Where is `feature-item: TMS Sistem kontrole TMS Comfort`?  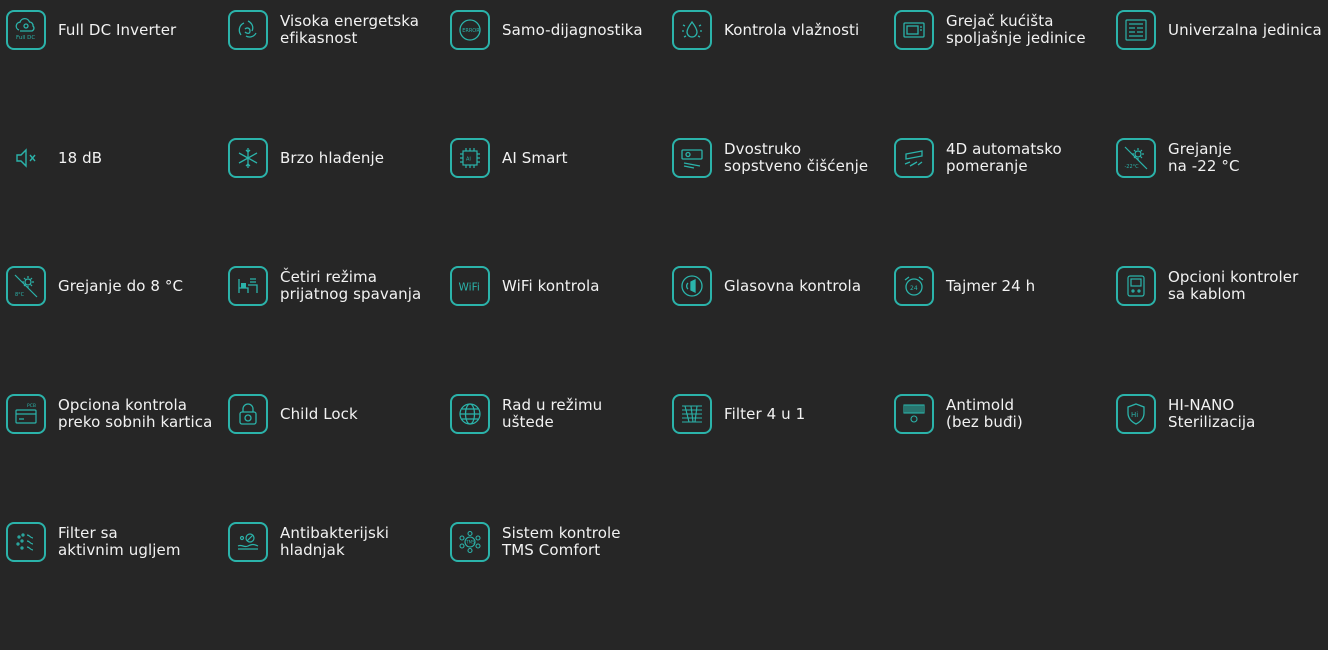
feature-item: TMS Sistem kontrole TMS Comfort is located at coordinates (561, 586).